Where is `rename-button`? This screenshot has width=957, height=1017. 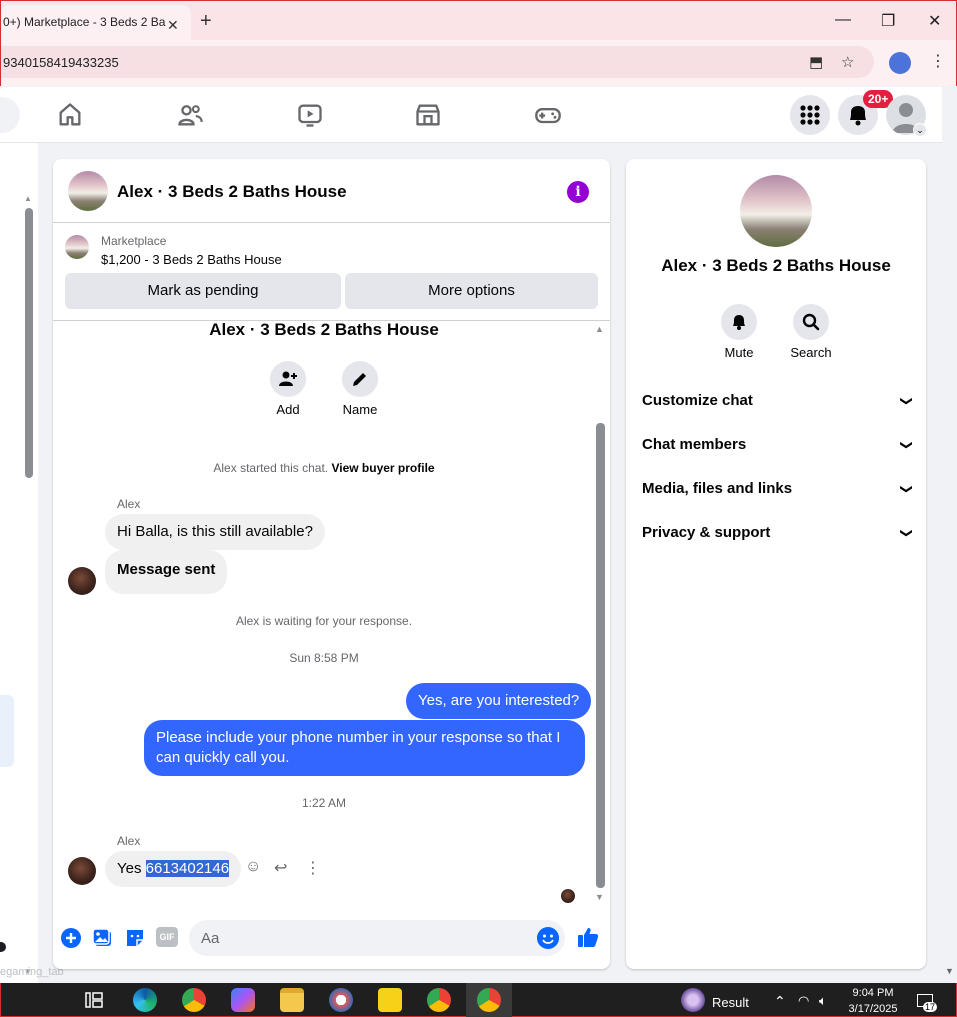
rename-button is located at coordinates (360, 379).